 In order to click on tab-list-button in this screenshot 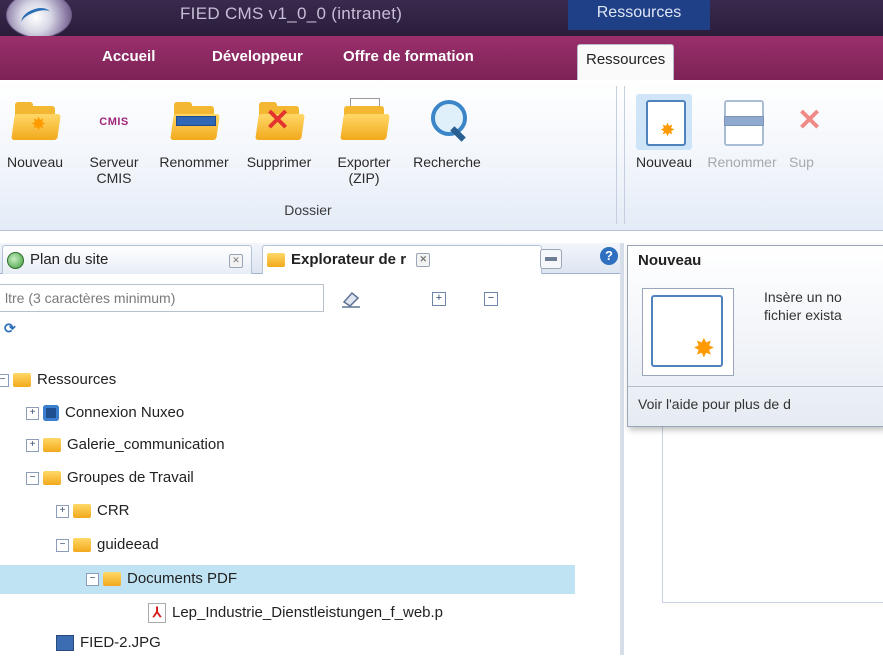, I will do `click(551, 259)`.